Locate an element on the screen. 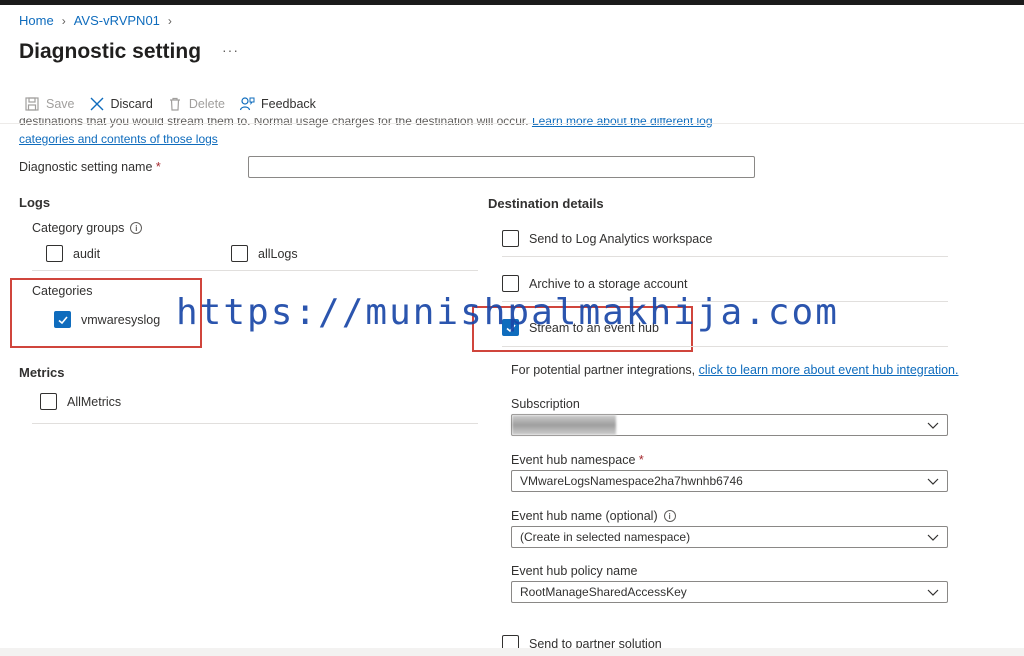 The image size is (1024, 656). setting-name-input is located at coordinates (501, 167).